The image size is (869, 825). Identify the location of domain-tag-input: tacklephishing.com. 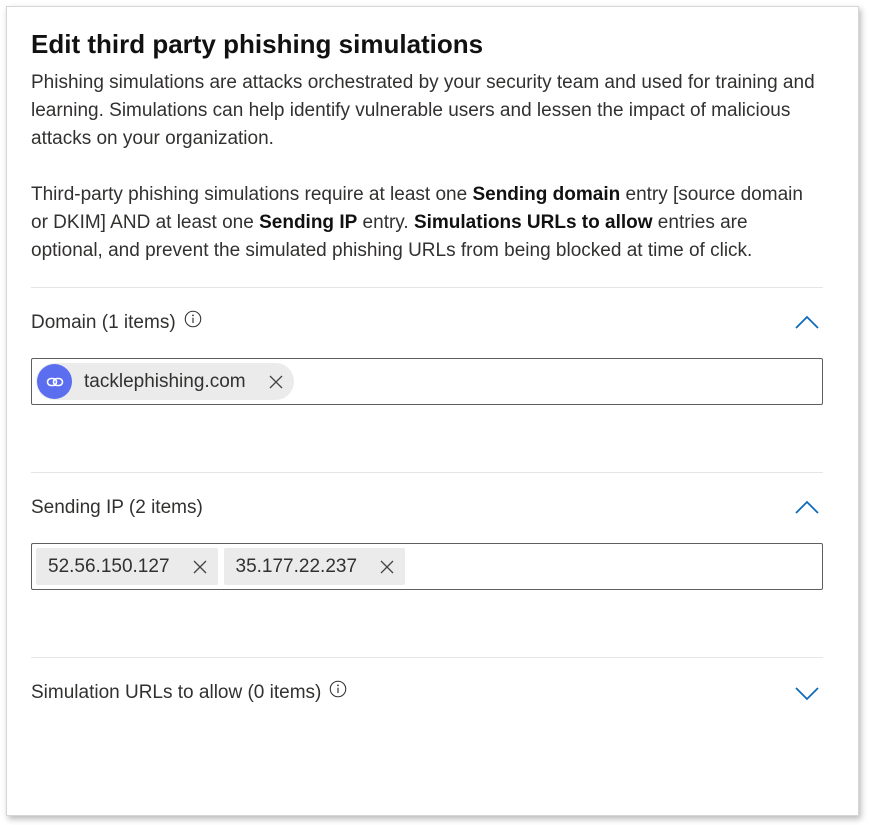
(427, 381).